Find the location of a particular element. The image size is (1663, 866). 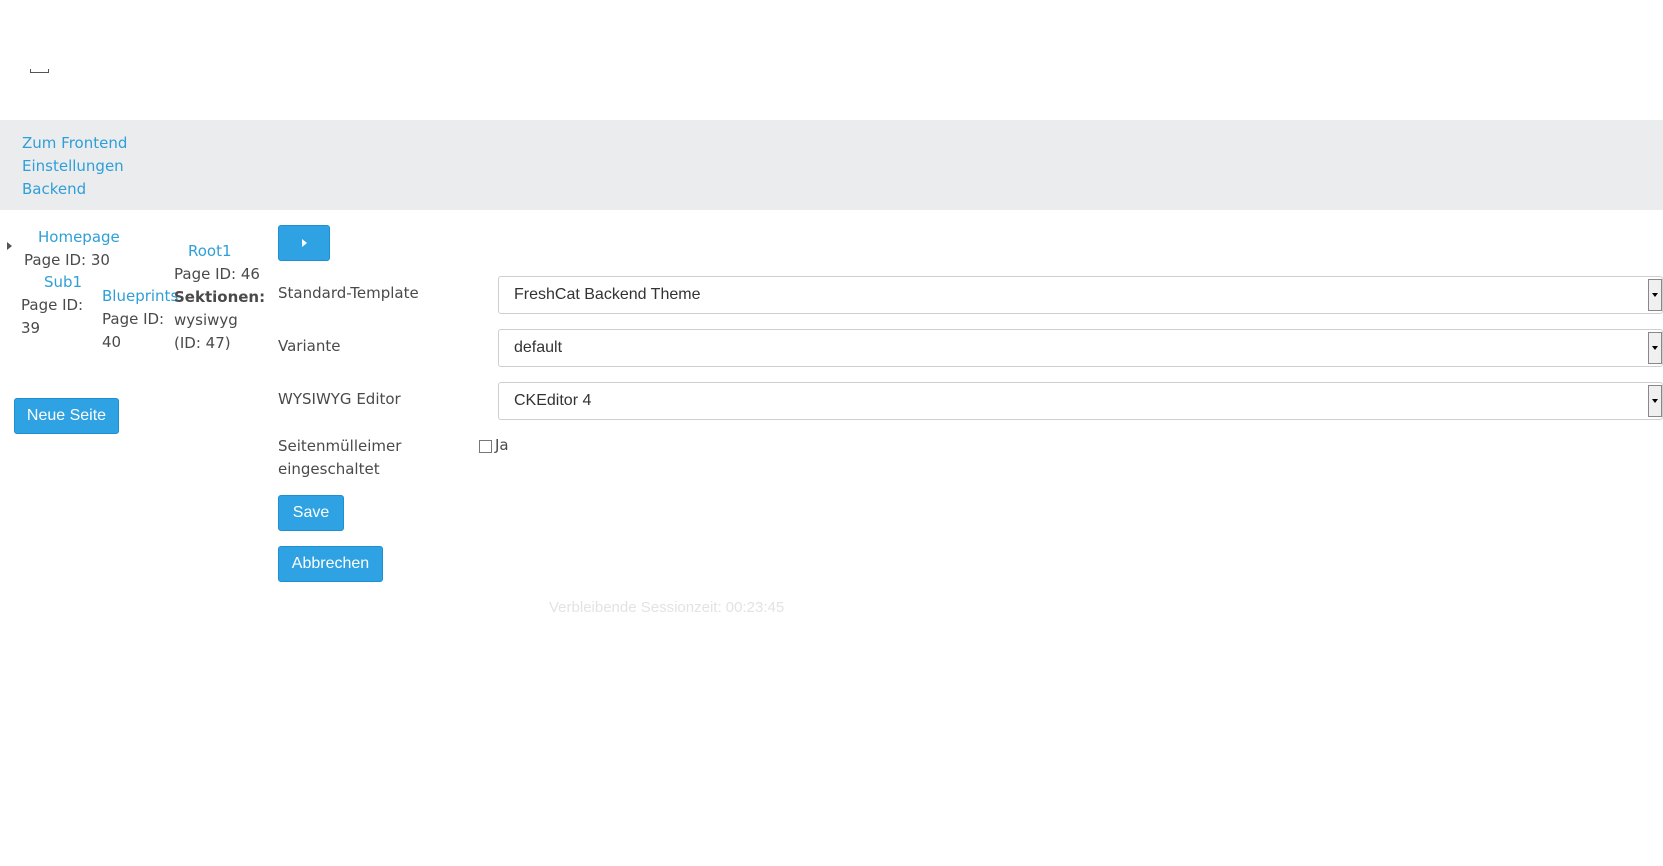

tree-page-id: Page ID: 40 is located at coordinates (133, 330).